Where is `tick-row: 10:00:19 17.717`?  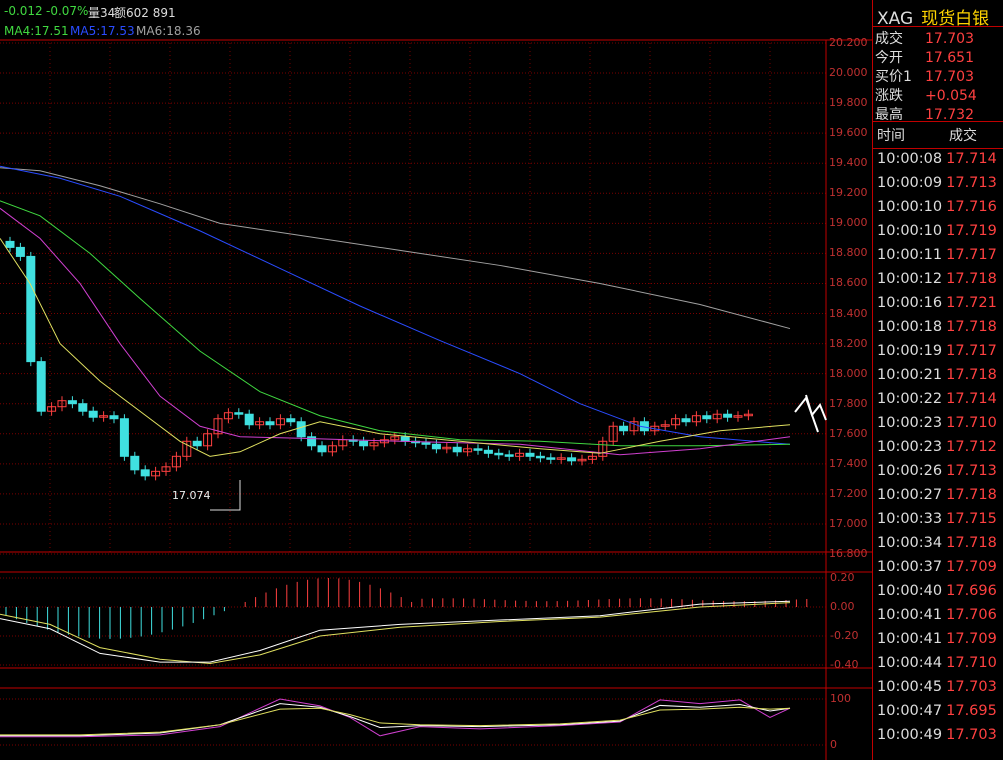
tick-row: 10:00:19 17.717 is located at coordinates (937, 355).